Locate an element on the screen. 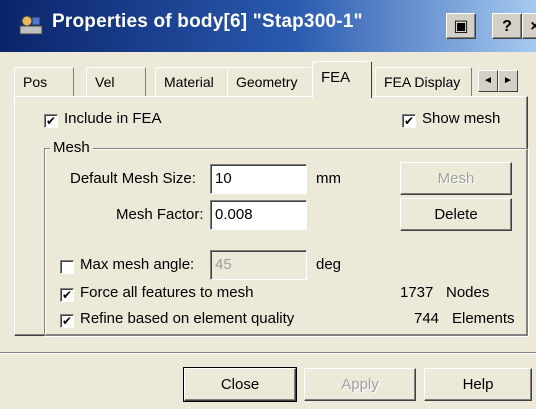  show-mesh-label: Show mesh is located at coordinates (461, 118).